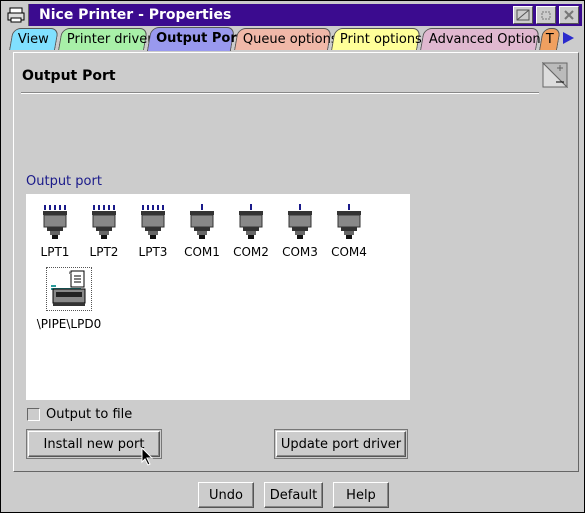  Describe the element at coordinates (202, 252) in the screenshot. I see `port-label: COM1` at that location.